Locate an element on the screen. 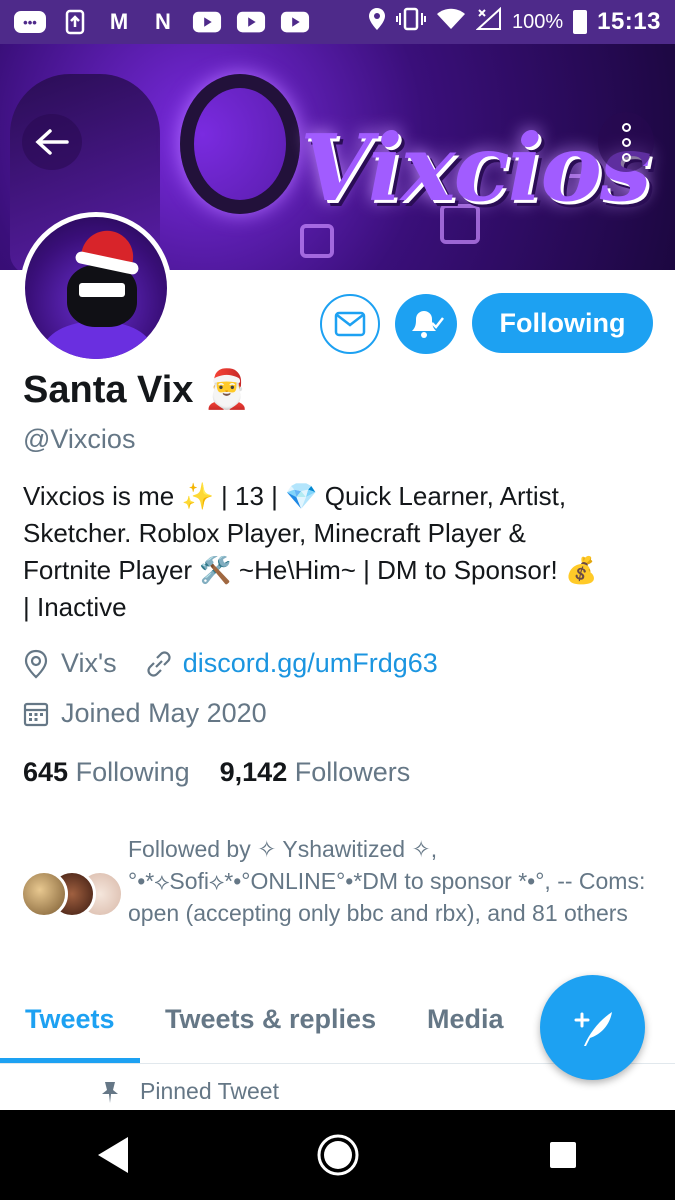 This screenshot has height=1200, width=675. calendar-icon is located at coordinates (36, 714).